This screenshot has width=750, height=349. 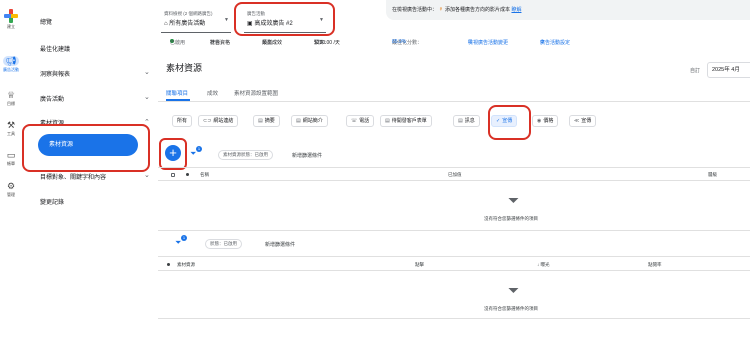 What do you see at coordinates (223, 244) in the screenshot?
I see `filter-chip-status: 狀態：已啟用` at bounding box center [223, 244].